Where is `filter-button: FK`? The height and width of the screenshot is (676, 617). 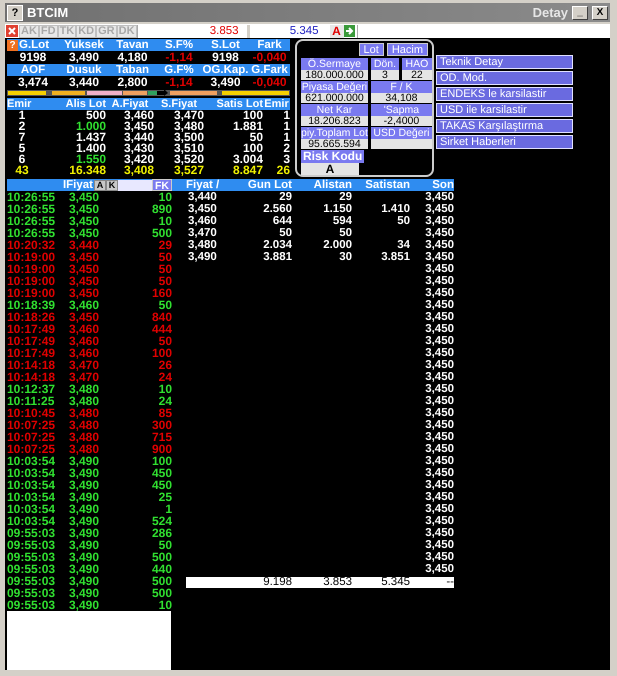 filter-button: FK is located at coordinates (162, 185).